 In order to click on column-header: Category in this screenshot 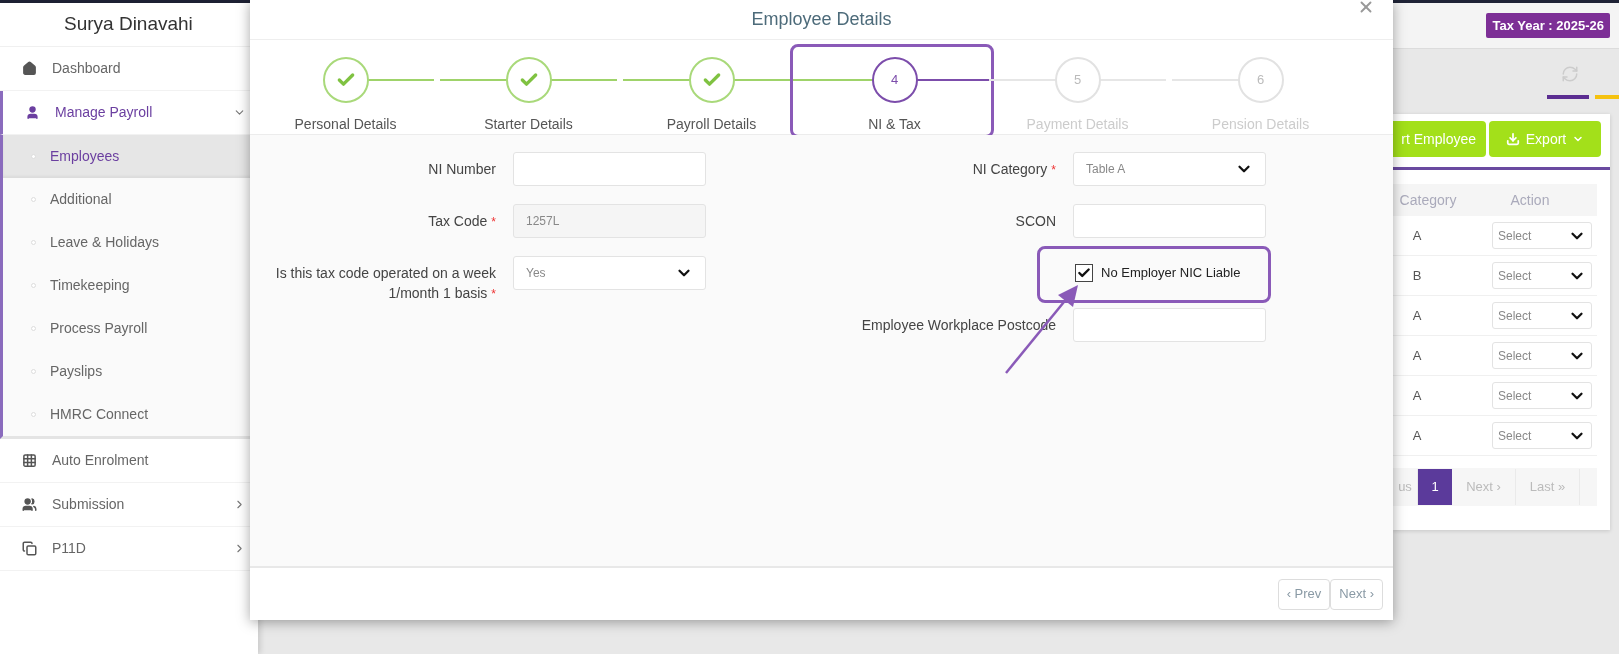, I will do `click(1428, 200)`.